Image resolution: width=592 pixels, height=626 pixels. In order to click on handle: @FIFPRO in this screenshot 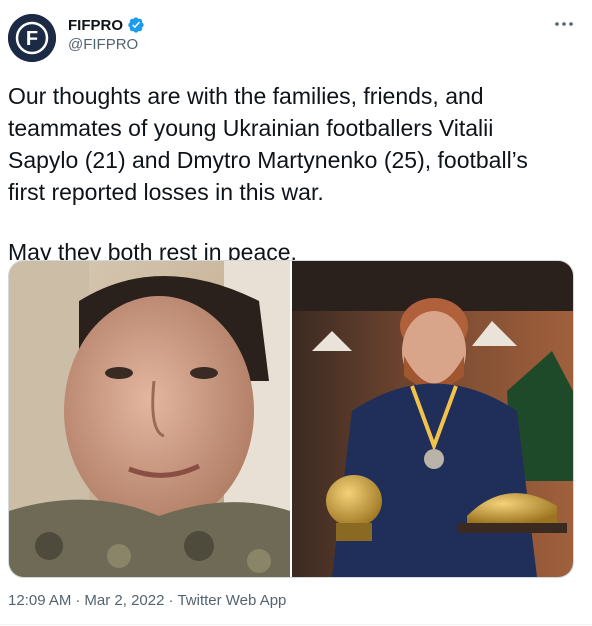, I will do `click(103, 44)`.